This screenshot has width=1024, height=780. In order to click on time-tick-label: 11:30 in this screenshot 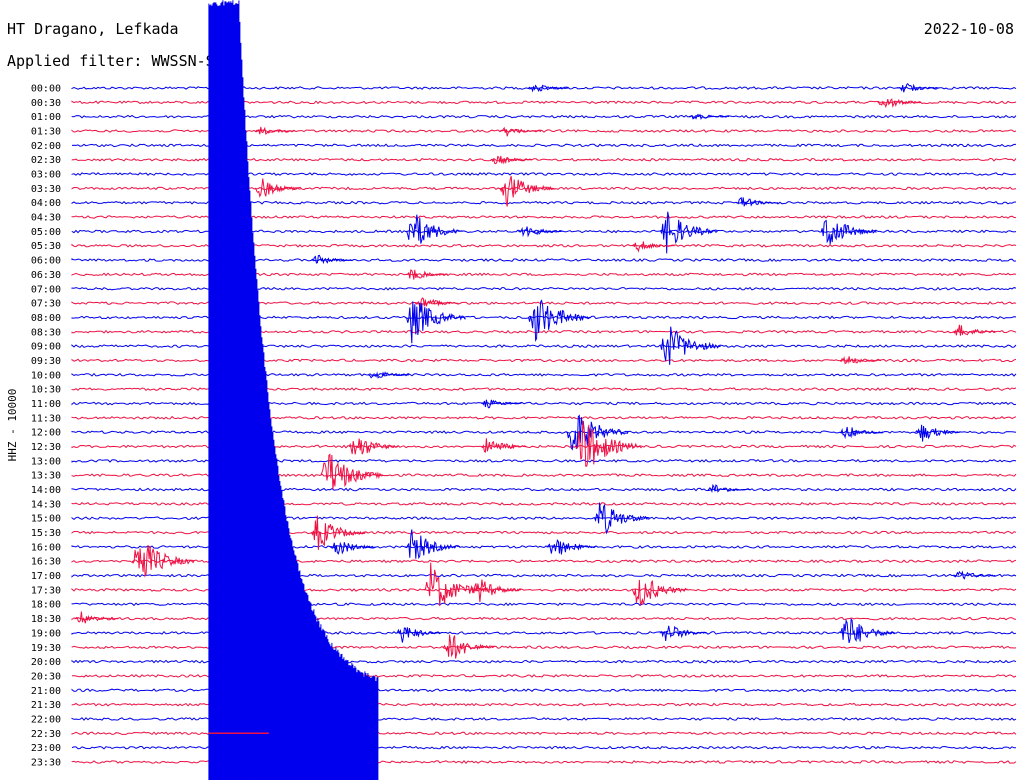, I will do `click(46, 418)`.